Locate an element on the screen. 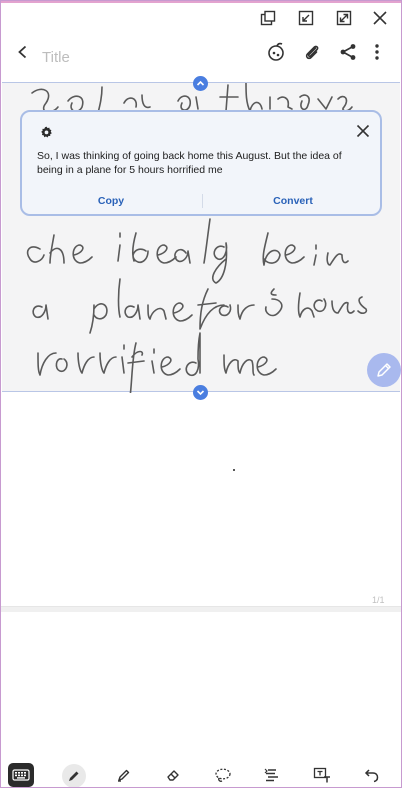 This screenshot has height=788, width=402. keyboard-icon is located at coordinates (21, 775).